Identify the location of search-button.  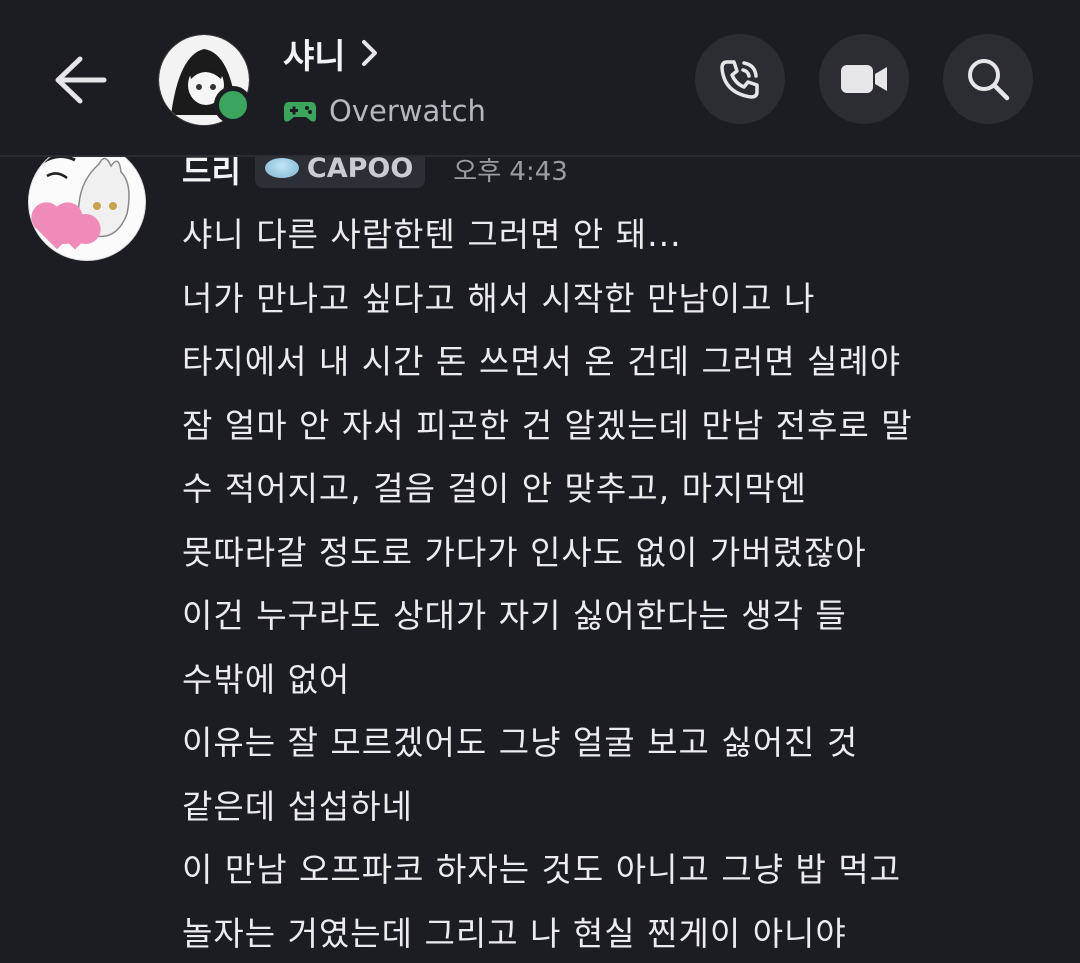
(988, 79).